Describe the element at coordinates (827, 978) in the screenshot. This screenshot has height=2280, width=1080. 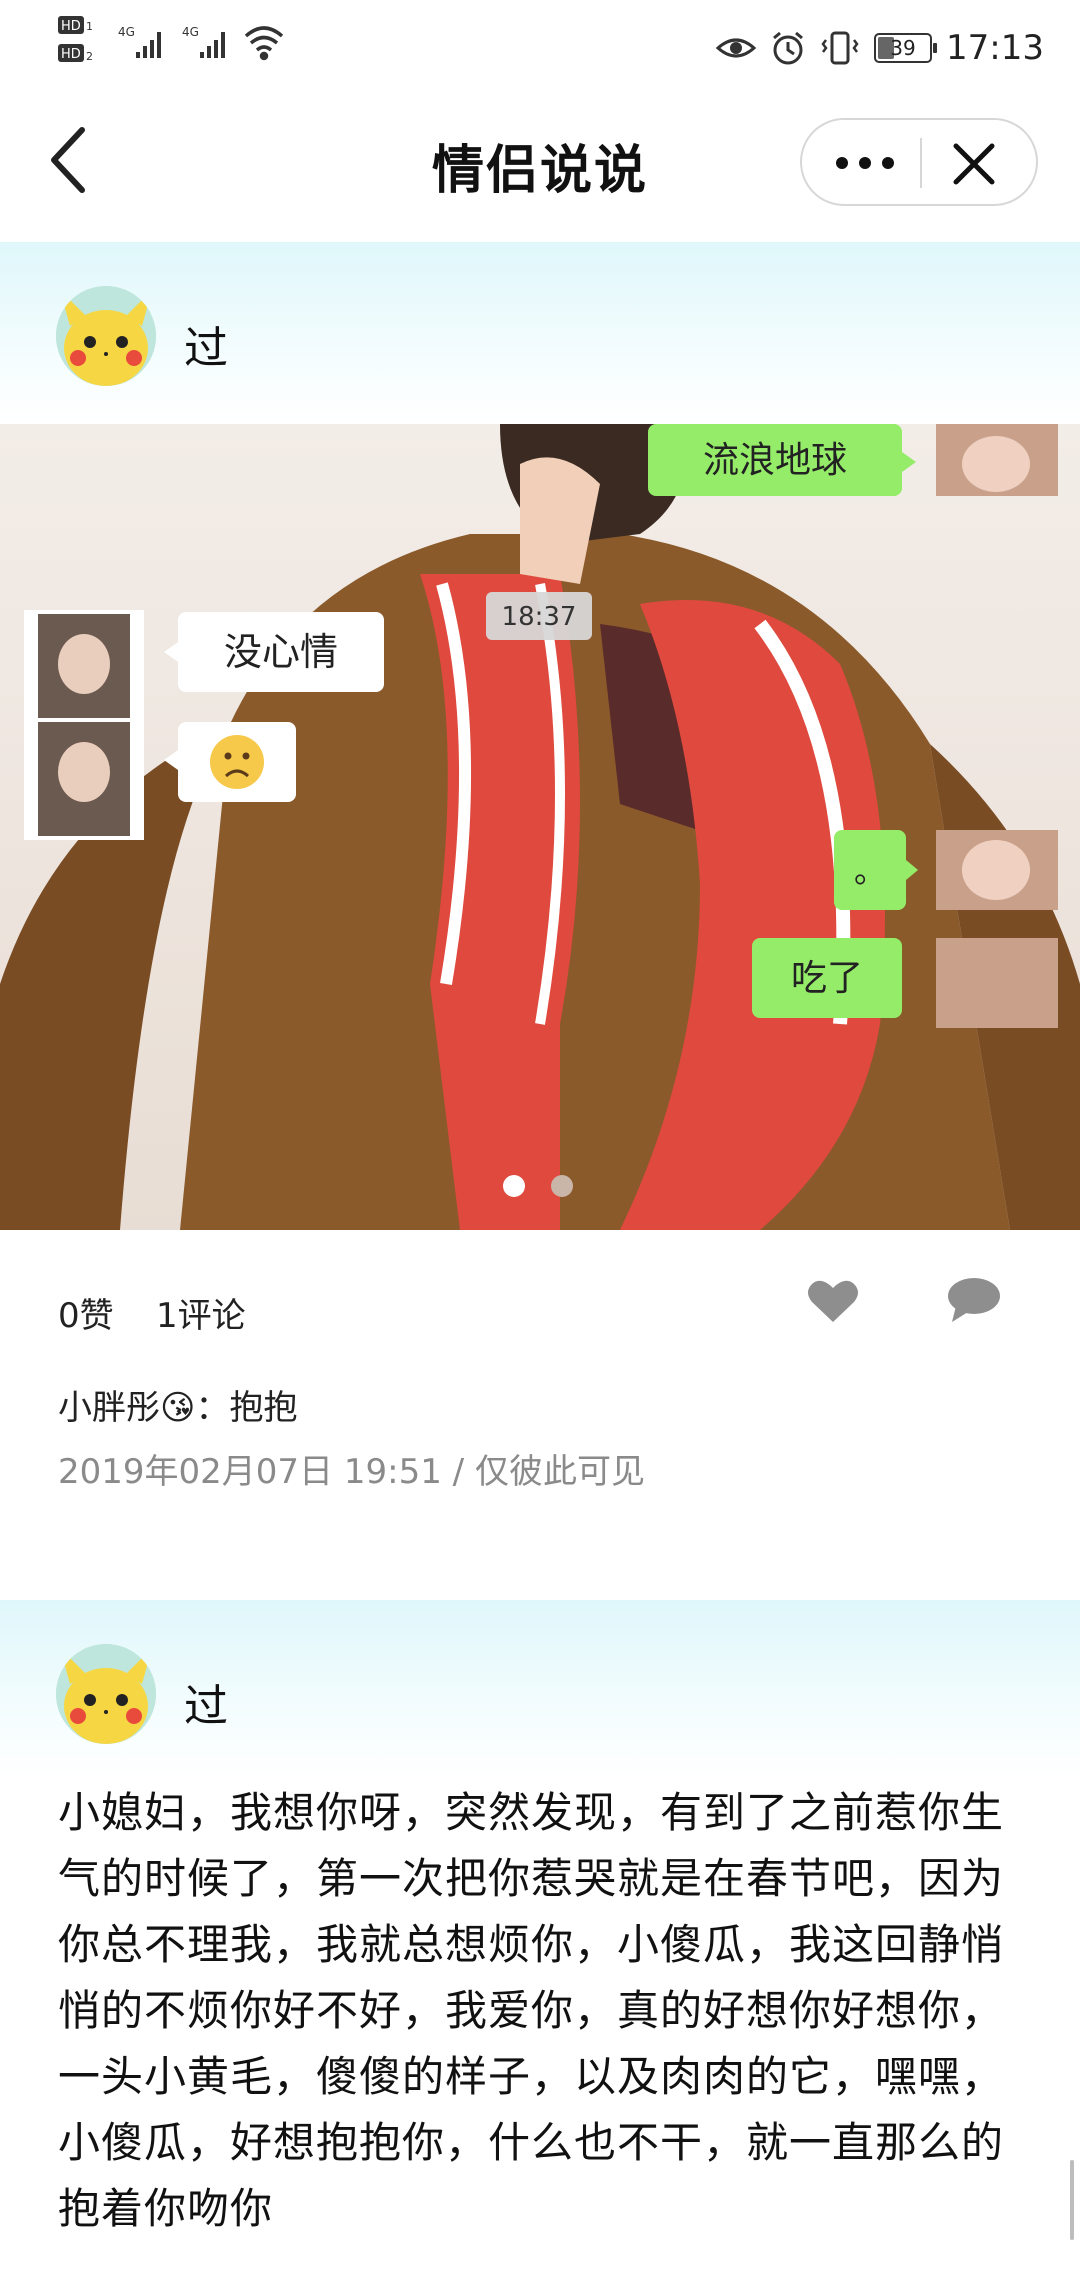
I see `chat-bubble-text: 吃了` at that location.